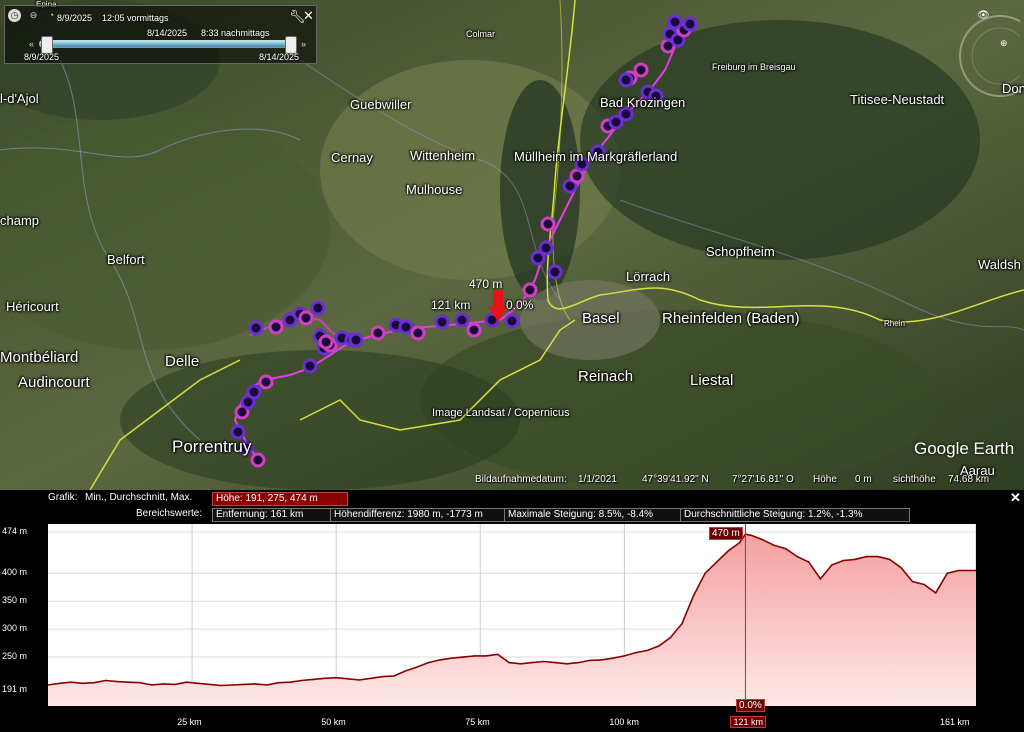  What do you see at coordinates (63, 497) in the screenshot?
I see `graph-label: Grafik:` at bounding box center [63, 497].